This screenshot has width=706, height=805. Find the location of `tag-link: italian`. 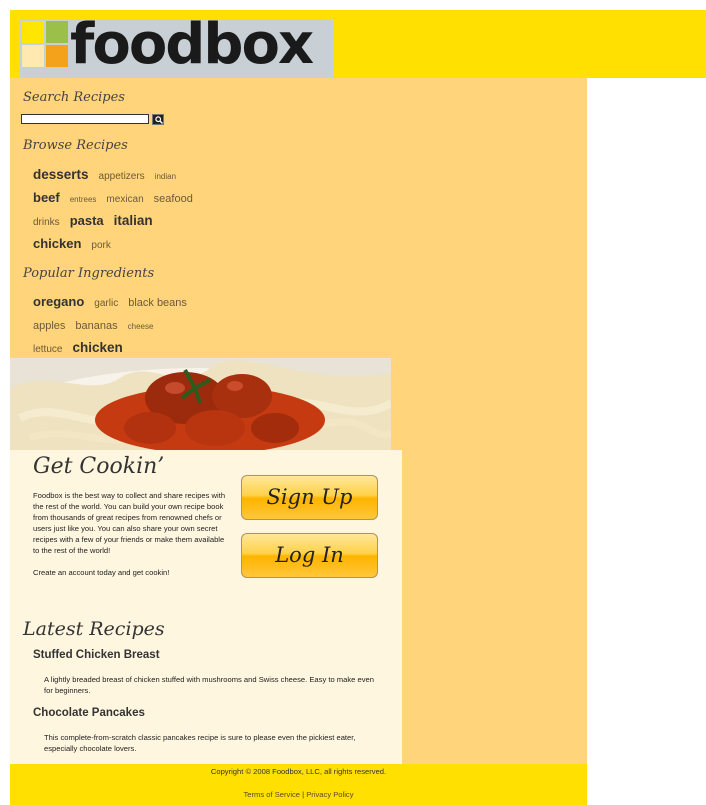

tag-link: italian is located at coordinates (133, 220).